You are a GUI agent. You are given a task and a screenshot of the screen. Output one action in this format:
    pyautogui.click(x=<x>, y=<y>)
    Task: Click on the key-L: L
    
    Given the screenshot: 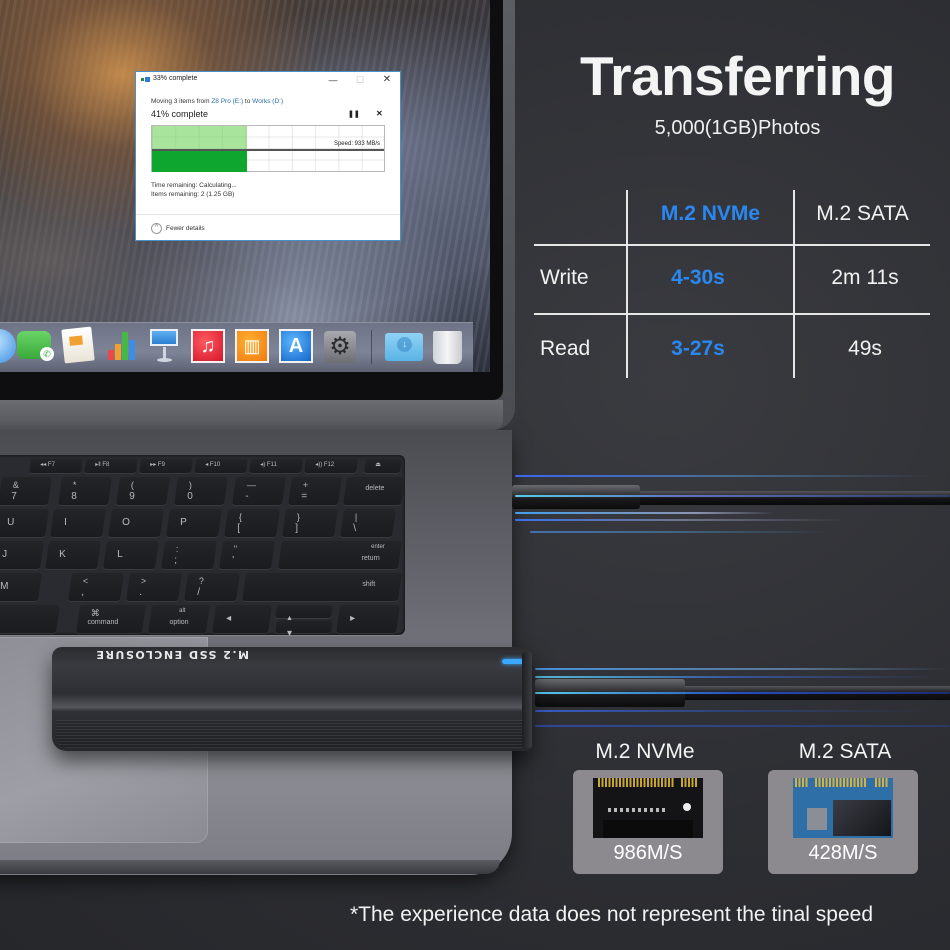 What is the action you would take?
    pyautogui.click(x=131, y=555)
    